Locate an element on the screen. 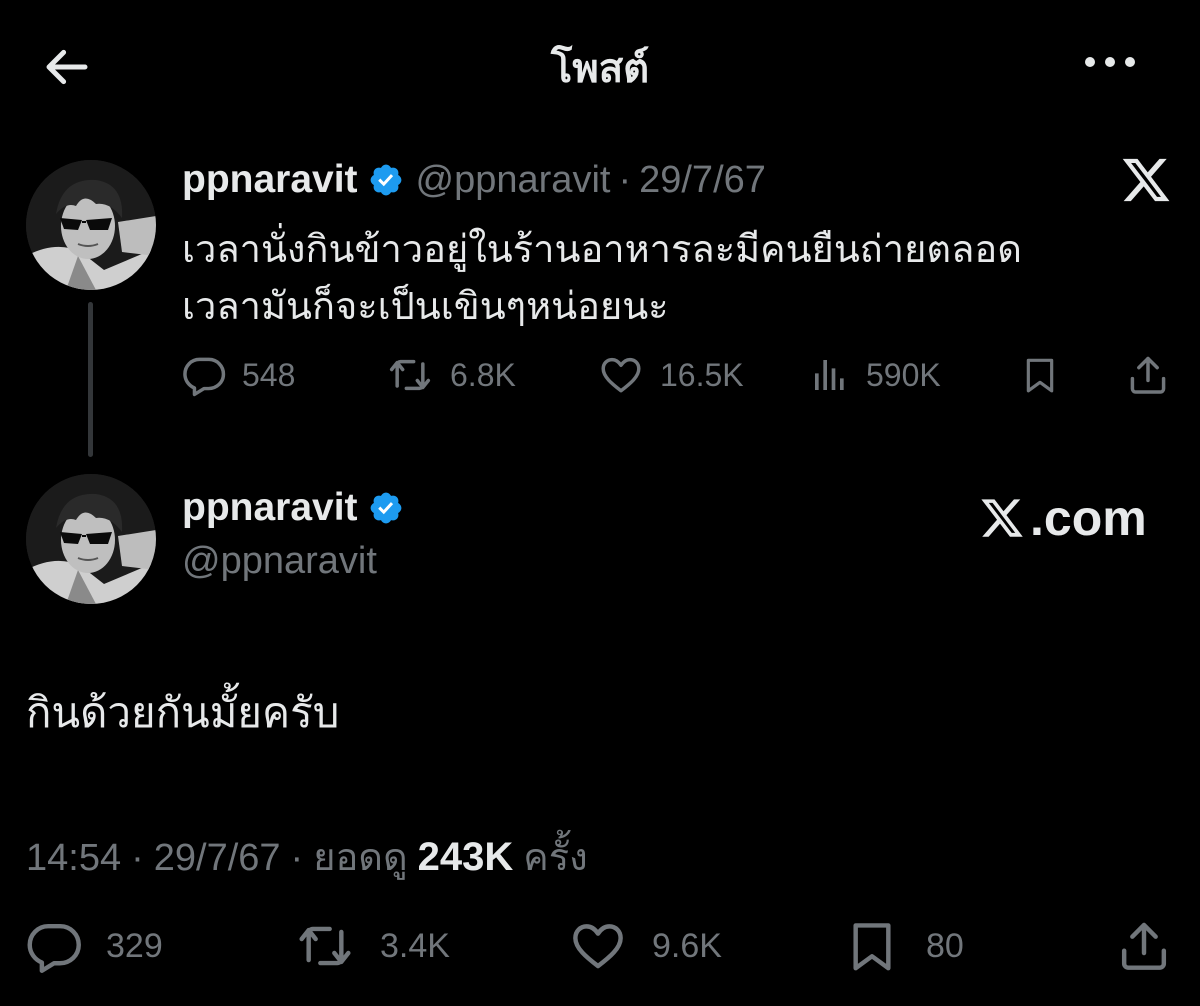  bookmark-button is located at coordinates (1048, 375).